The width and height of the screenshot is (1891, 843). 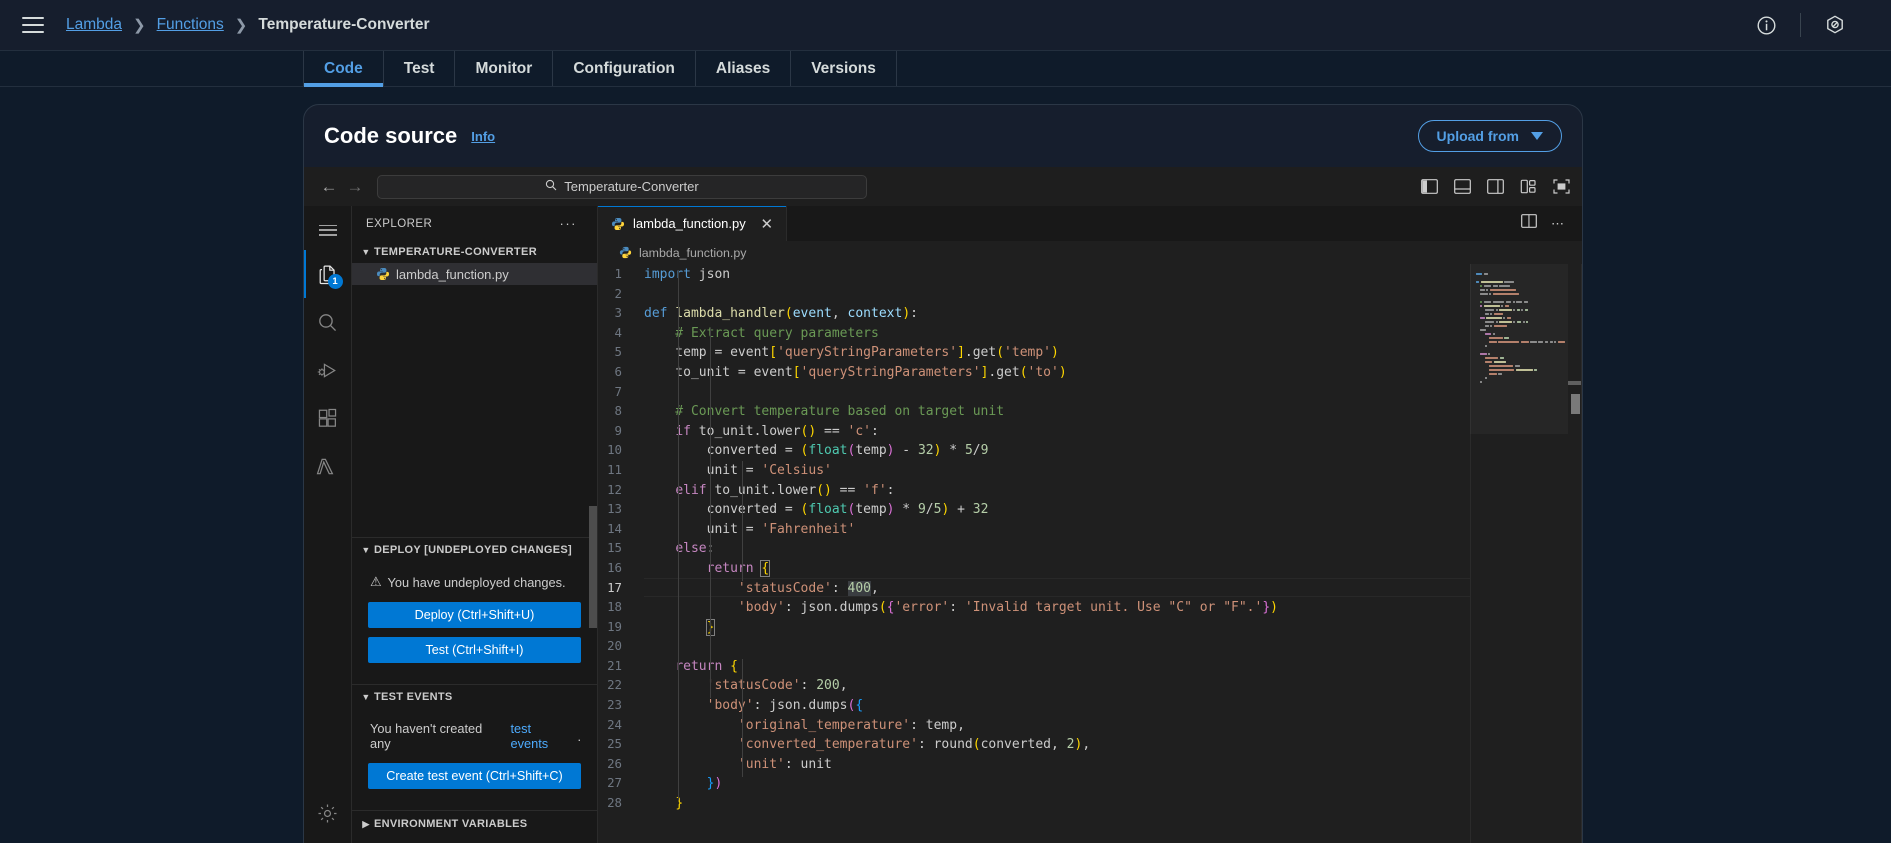 What do you see at coordinates (1529, 223) in the screenshot?
I see `split-editor-icon` at bounding box center [1529, 223].